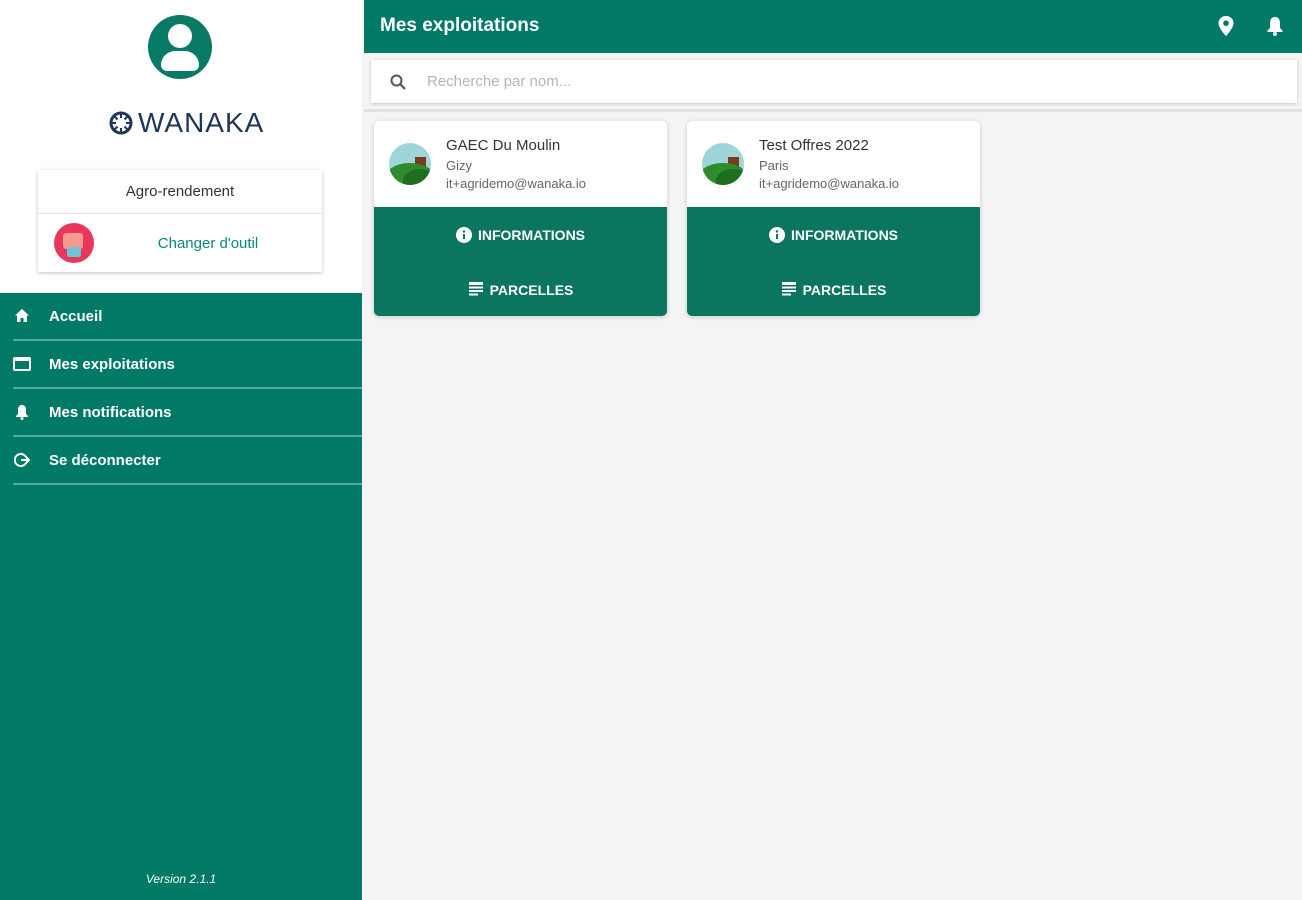  What do you see at coordinates (180, 47) in the screenshot?
I see `user-avatar-icon` at bounding box center [180, 47].